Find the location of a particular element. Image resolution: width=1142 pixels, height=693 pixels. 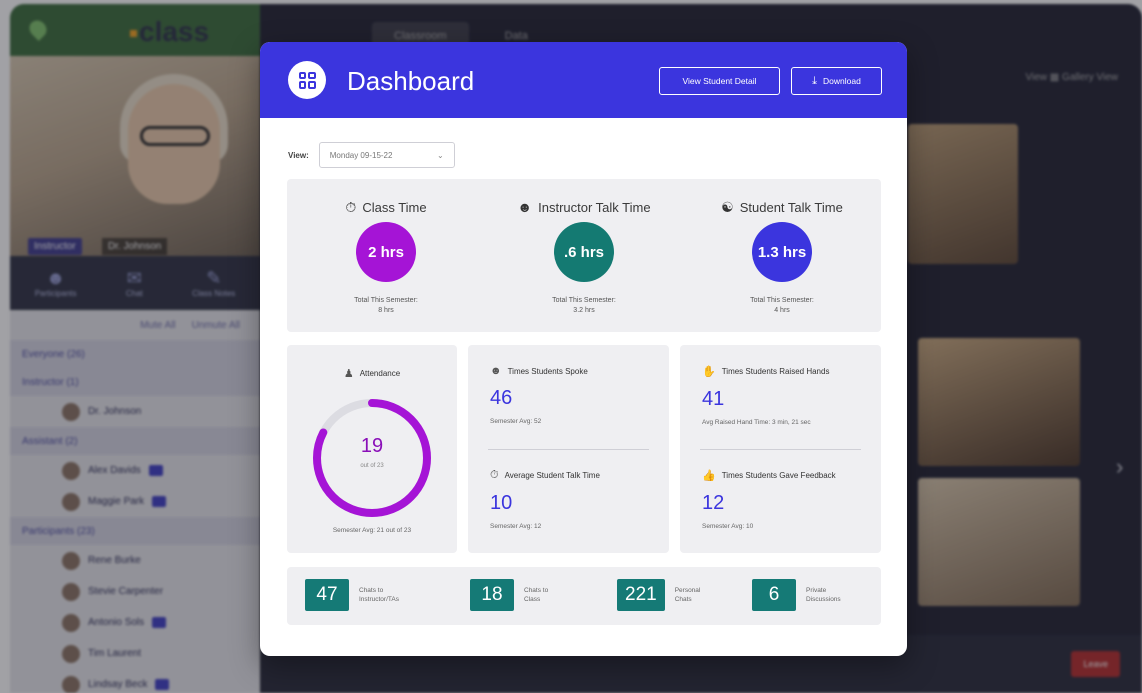

view-student-detail-button: View Student Detail is located at coordinates (719, 81).